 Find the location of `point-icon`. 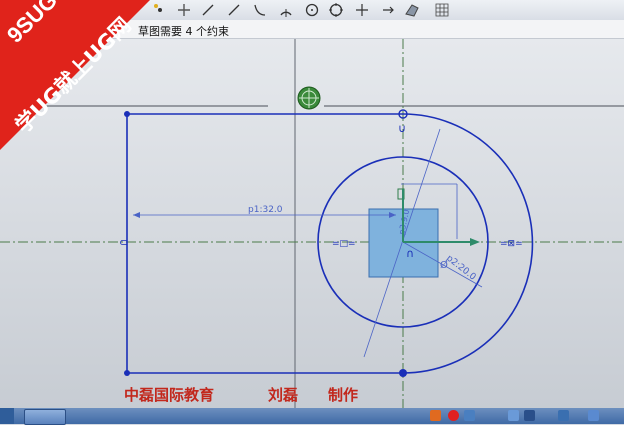

point-icon is located at coordinates (160, 10).